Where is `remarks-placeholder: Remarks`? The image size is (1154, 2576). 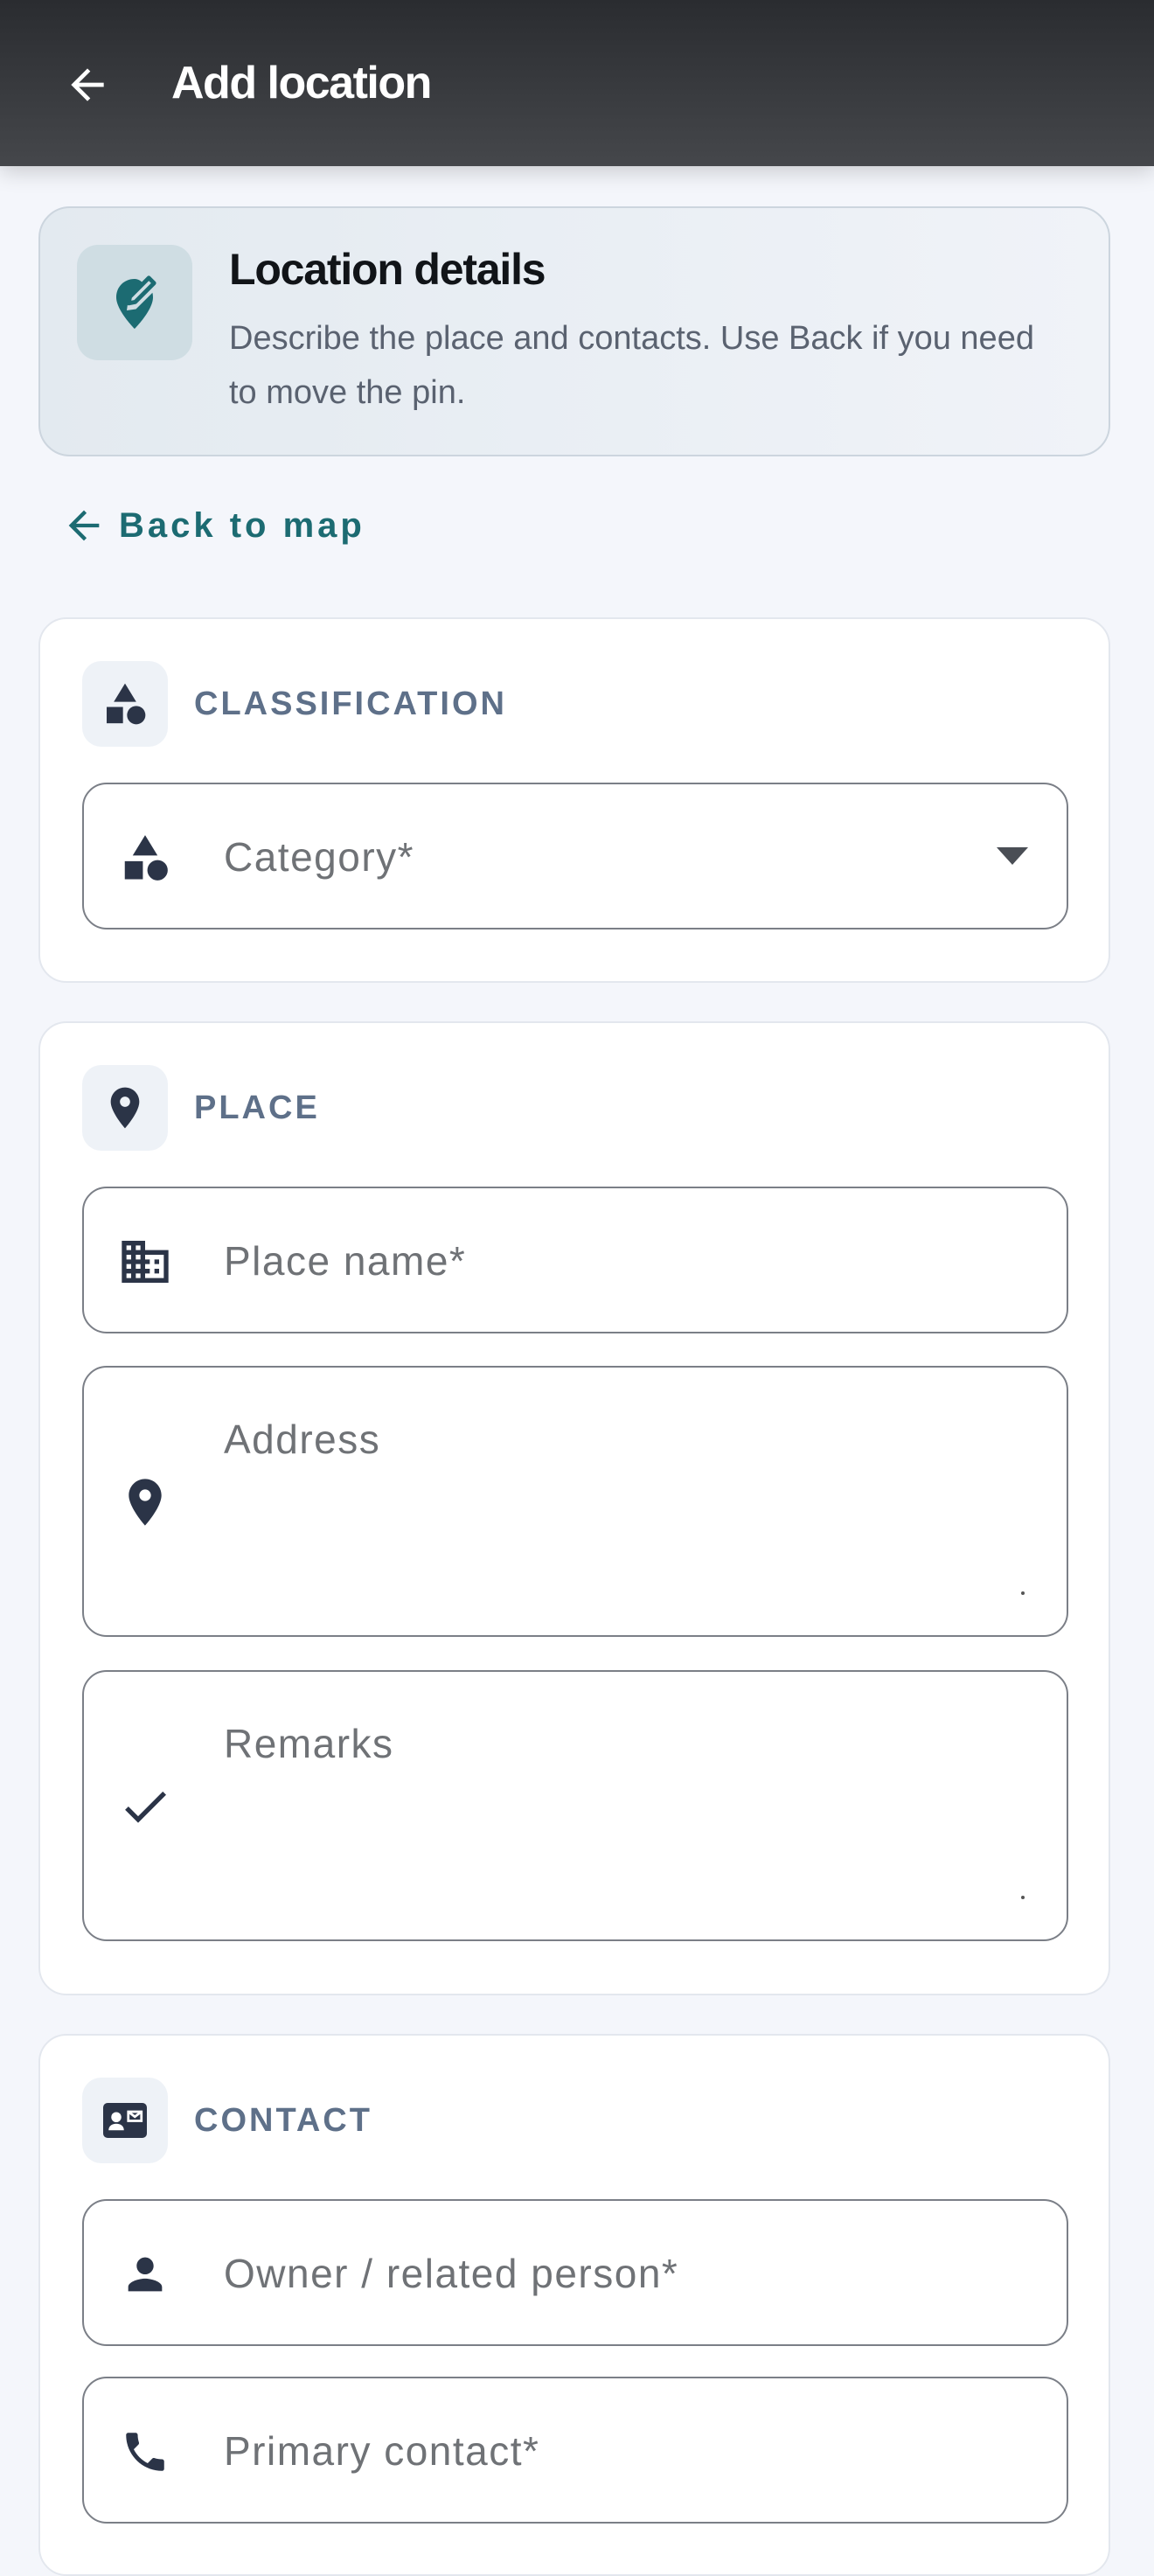 remarks-placeholder: Remarks is located at coordinates (309, 1743).